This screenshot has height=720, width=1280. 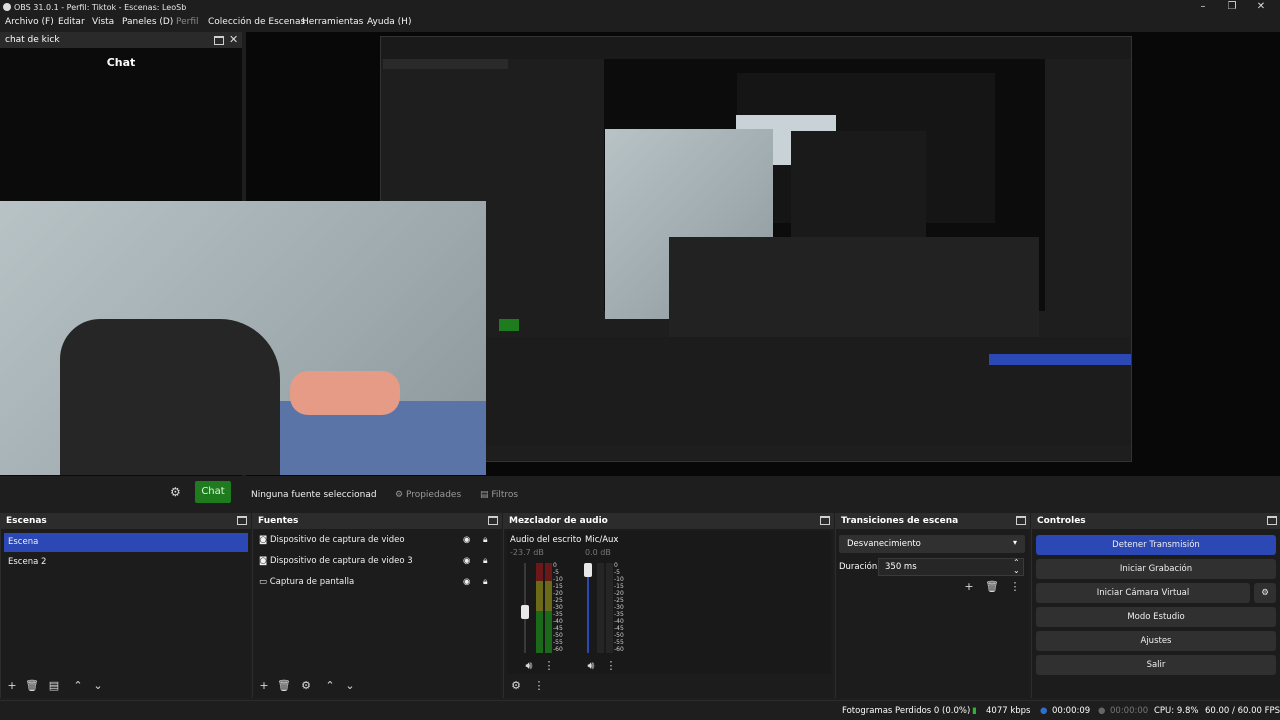 I want to click on chat-button: Chat, so click(x=213, y=492).